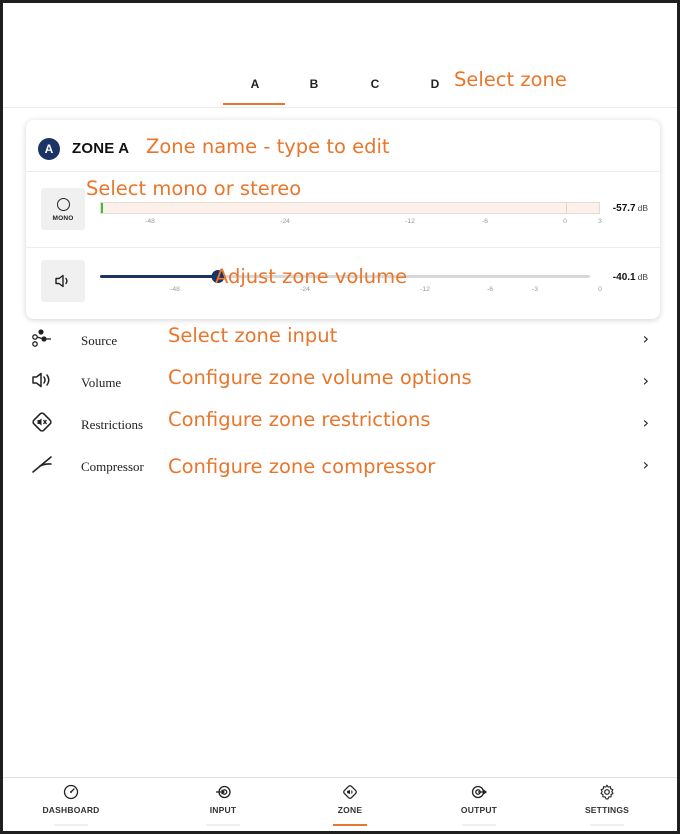 This screenshot has width=680, height=834. I want to click on zone-tabs: A B C D, so click(340, 91).